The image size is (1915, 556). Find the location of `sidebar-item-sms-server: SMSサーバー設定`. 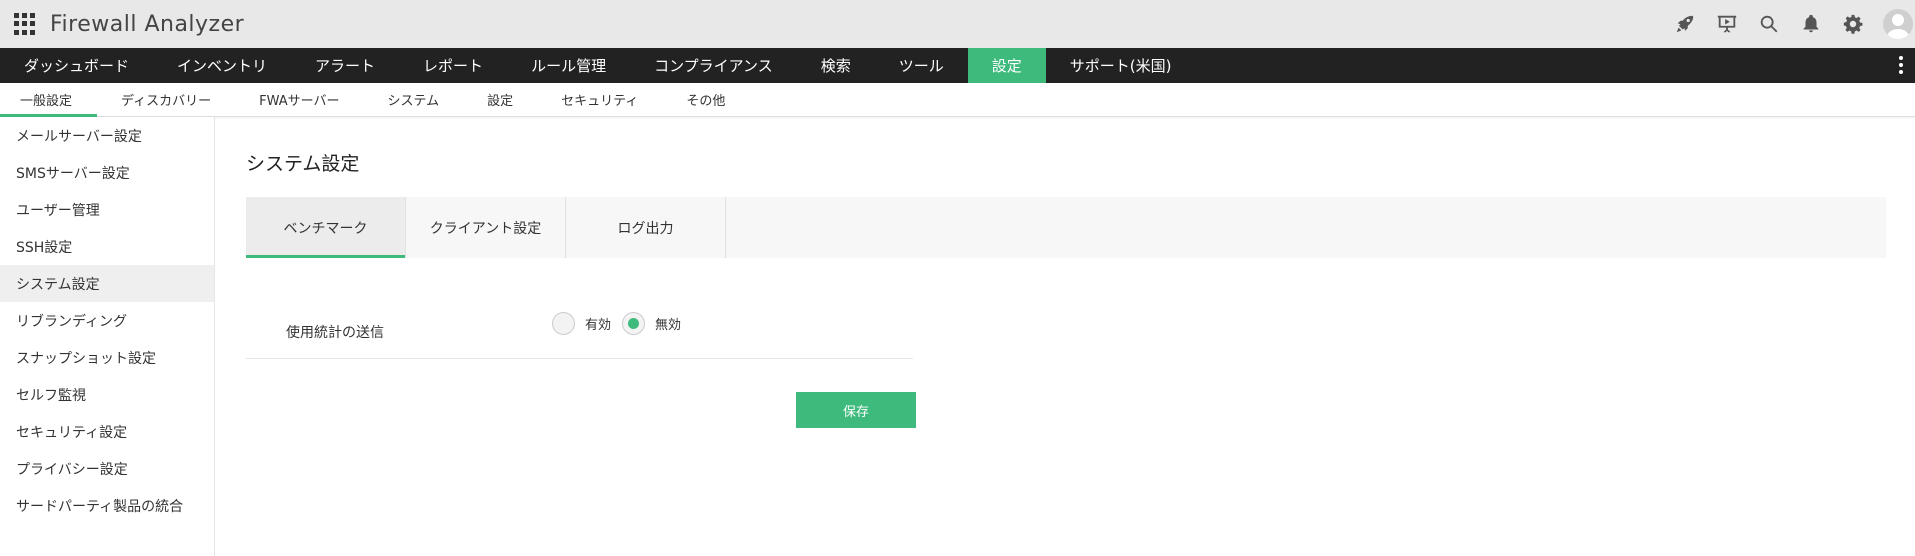

sidebar-item-sms-server: SMSサーバー設定 is located at coordinates (107, 172).